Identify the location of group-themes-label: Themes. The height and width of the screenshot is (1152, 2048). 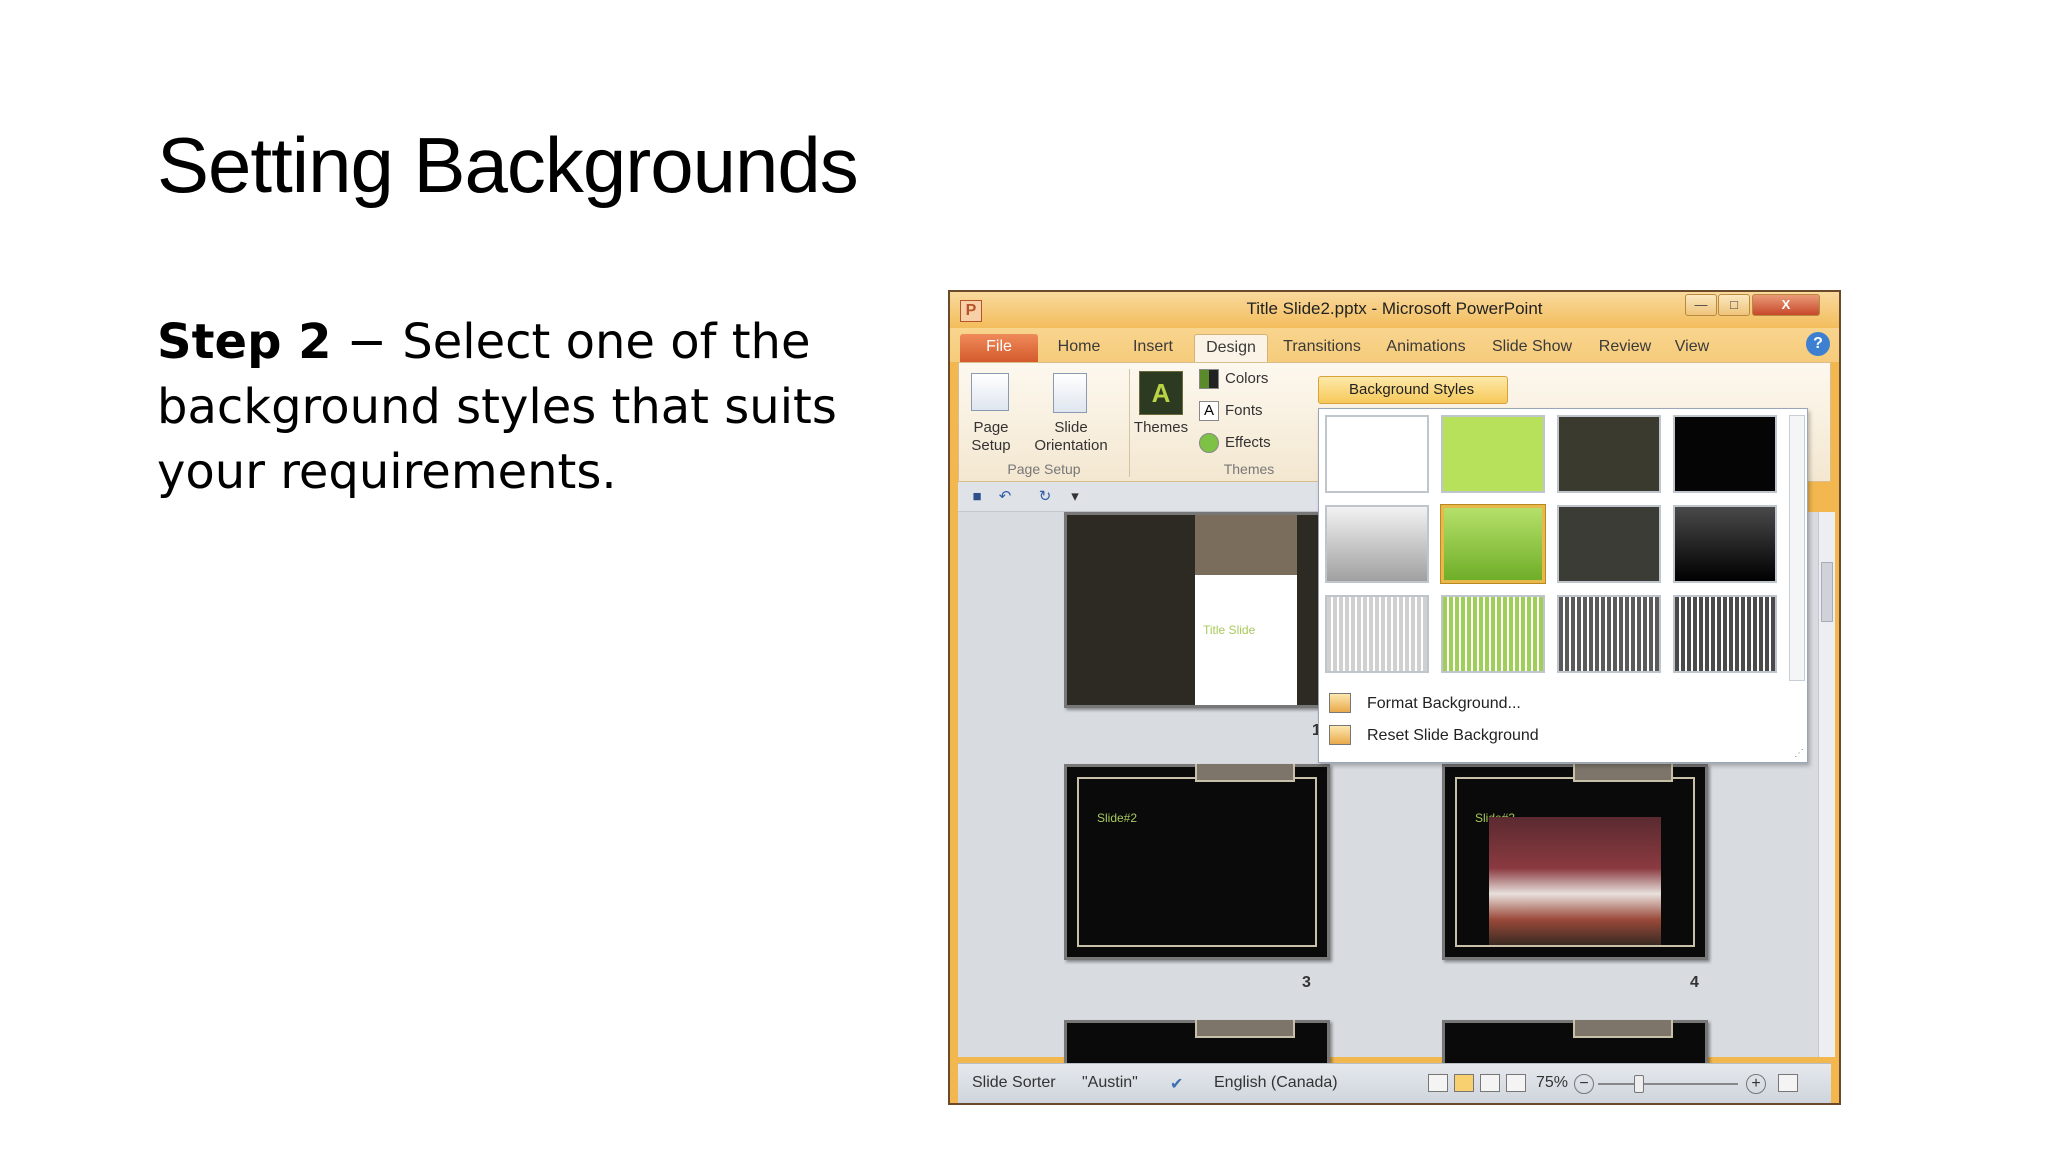
(1249, 469).